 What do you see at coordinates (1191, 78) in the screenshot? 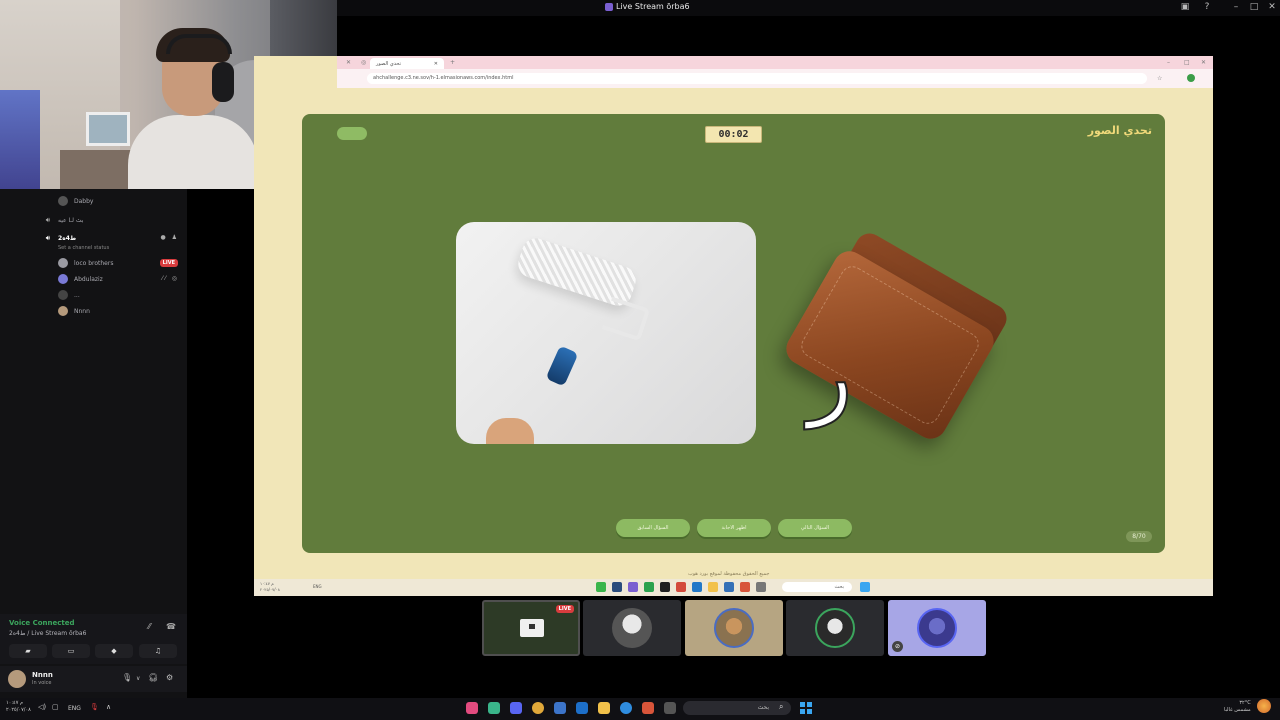
I see `profile-icon` at bounding box center [1191, 78].